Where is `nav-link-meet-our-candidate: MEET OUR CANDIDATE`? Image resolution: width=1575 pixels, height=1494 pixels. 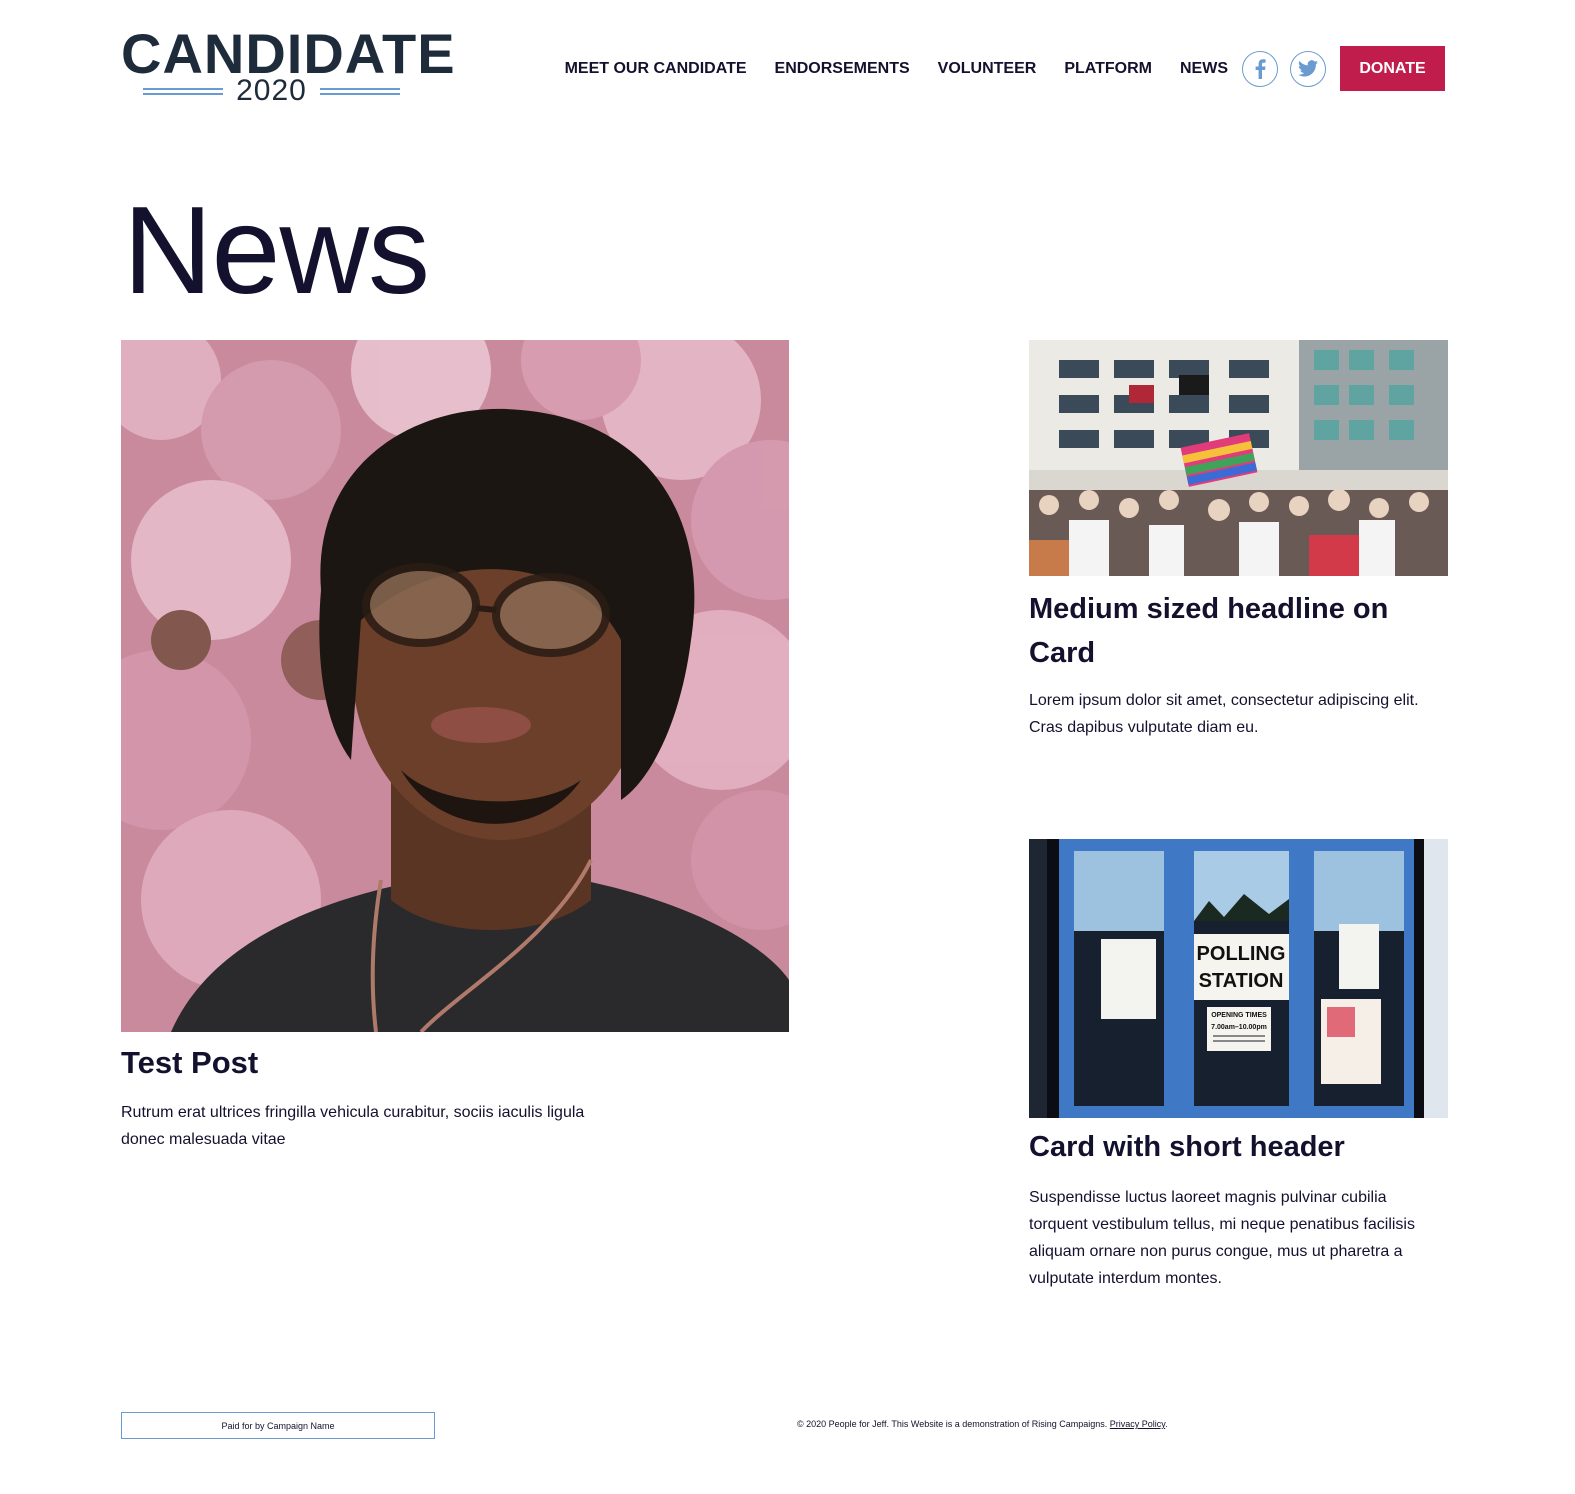
nav-link-meet-our-candidate: MEET OUR CANDIDATE is located at coordinates (656, 69).